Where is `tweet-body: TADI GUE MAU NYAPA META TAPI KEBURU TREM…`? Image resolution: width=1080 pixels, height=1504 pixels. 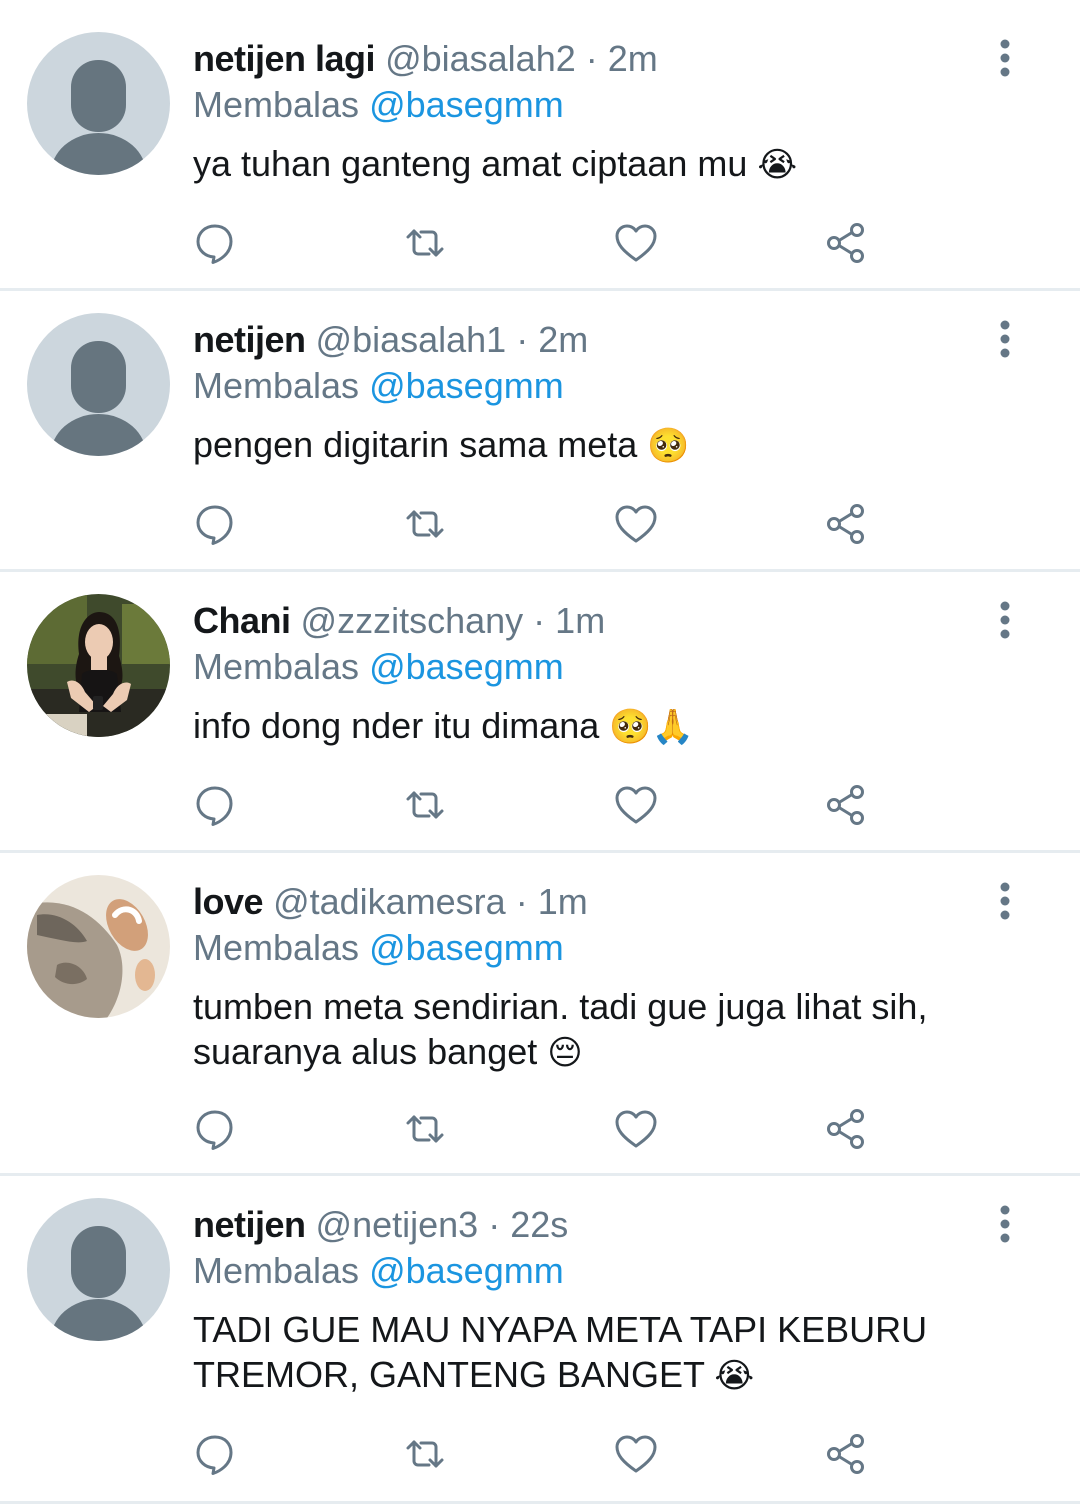
tweet-body: TADI GUE MAU NYAPA META TAPI KEBURU TREM… is located at coordinates (560, 1352).